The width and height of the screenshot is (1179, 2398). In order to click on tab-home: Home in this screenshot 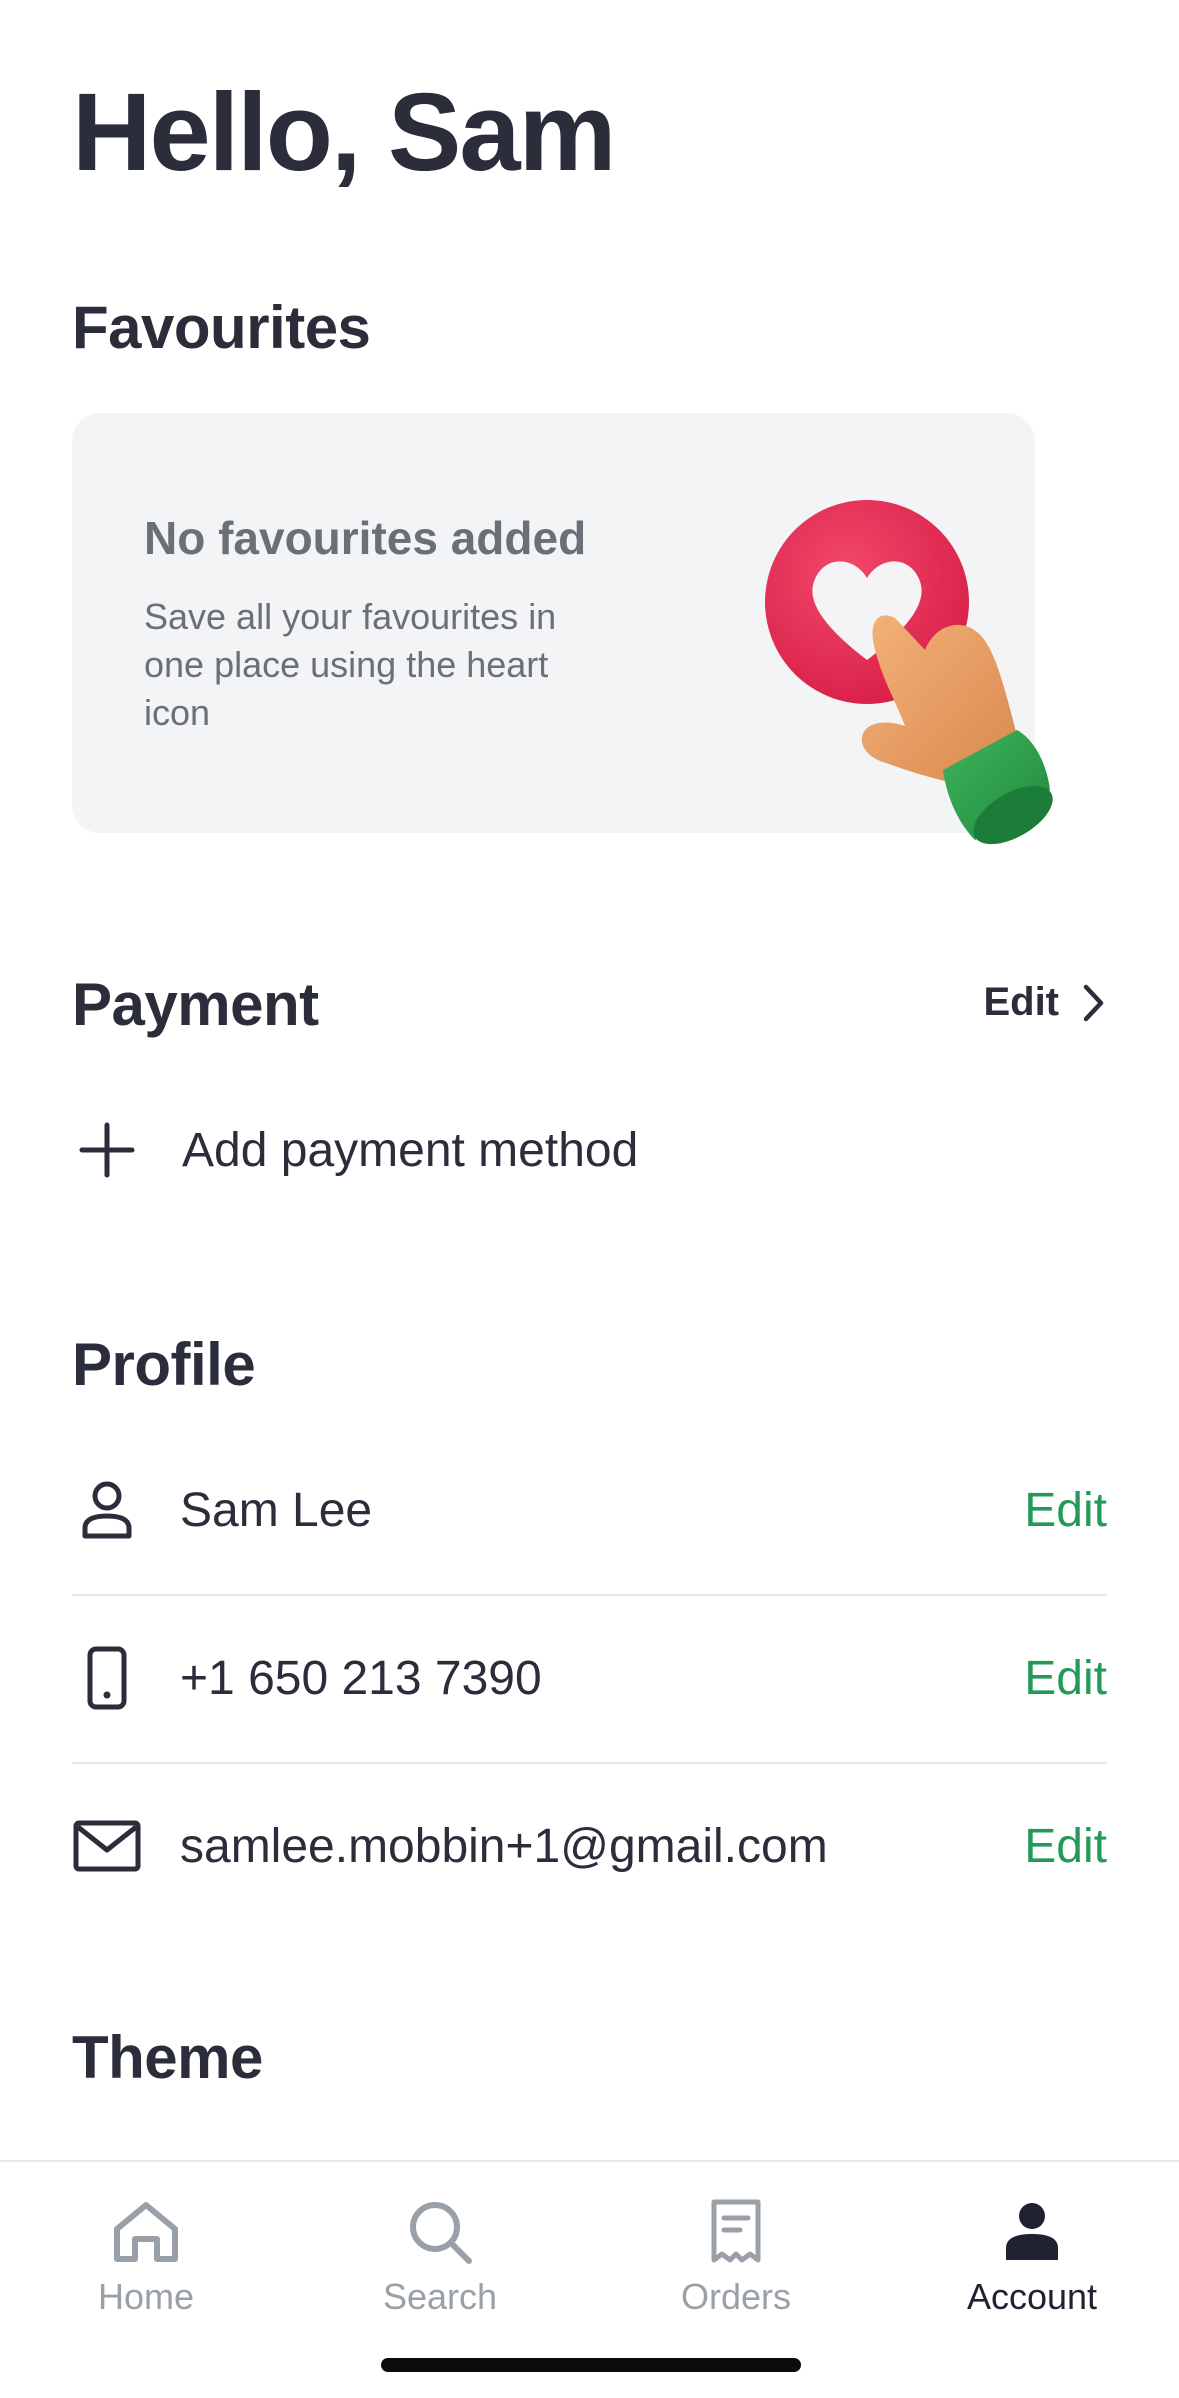, I will do `click(146, 2255)`.